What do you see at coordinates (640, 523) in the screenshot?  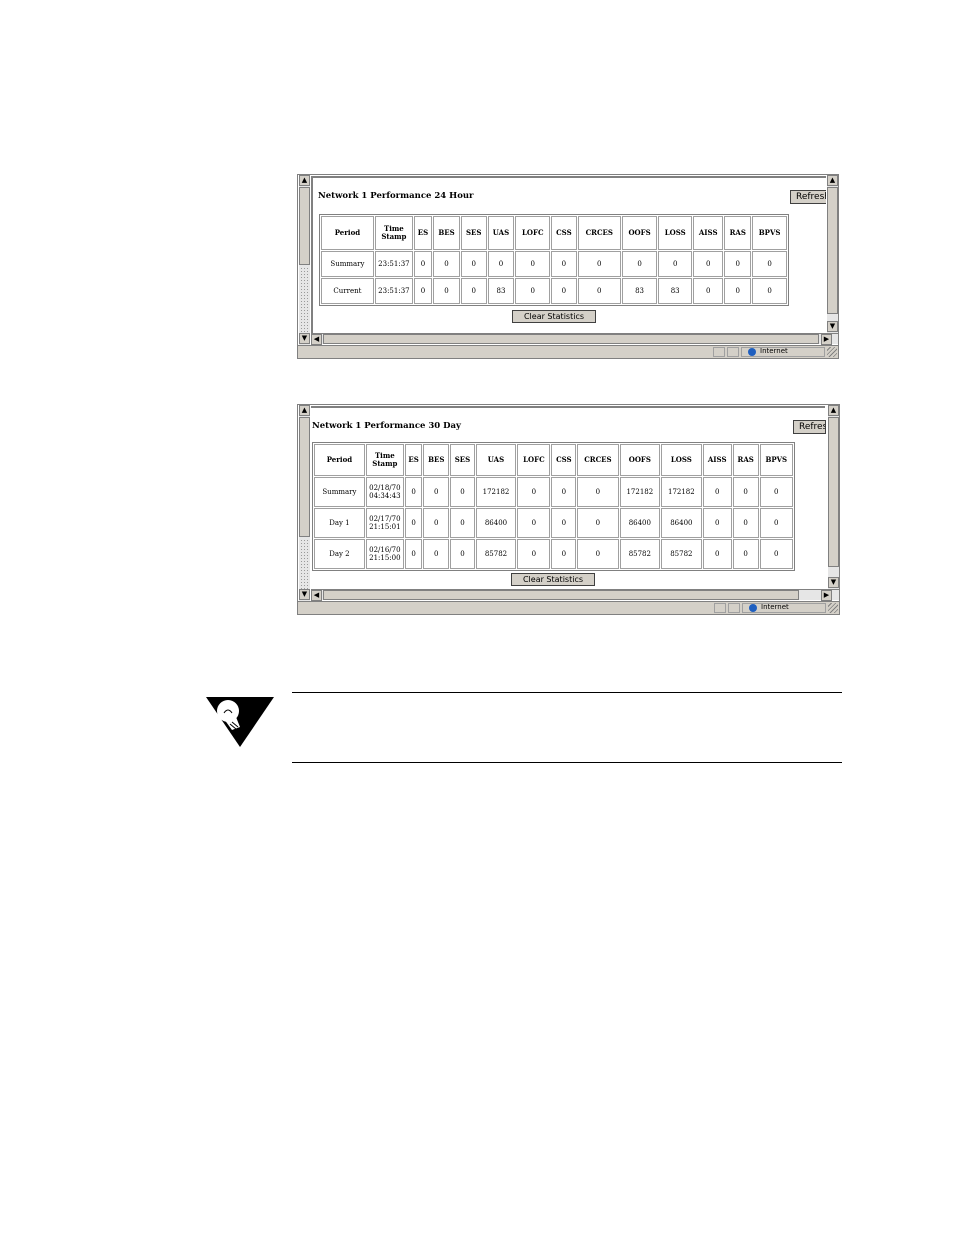 I see `table-cell: 86400` at bounding box center [640, 523].